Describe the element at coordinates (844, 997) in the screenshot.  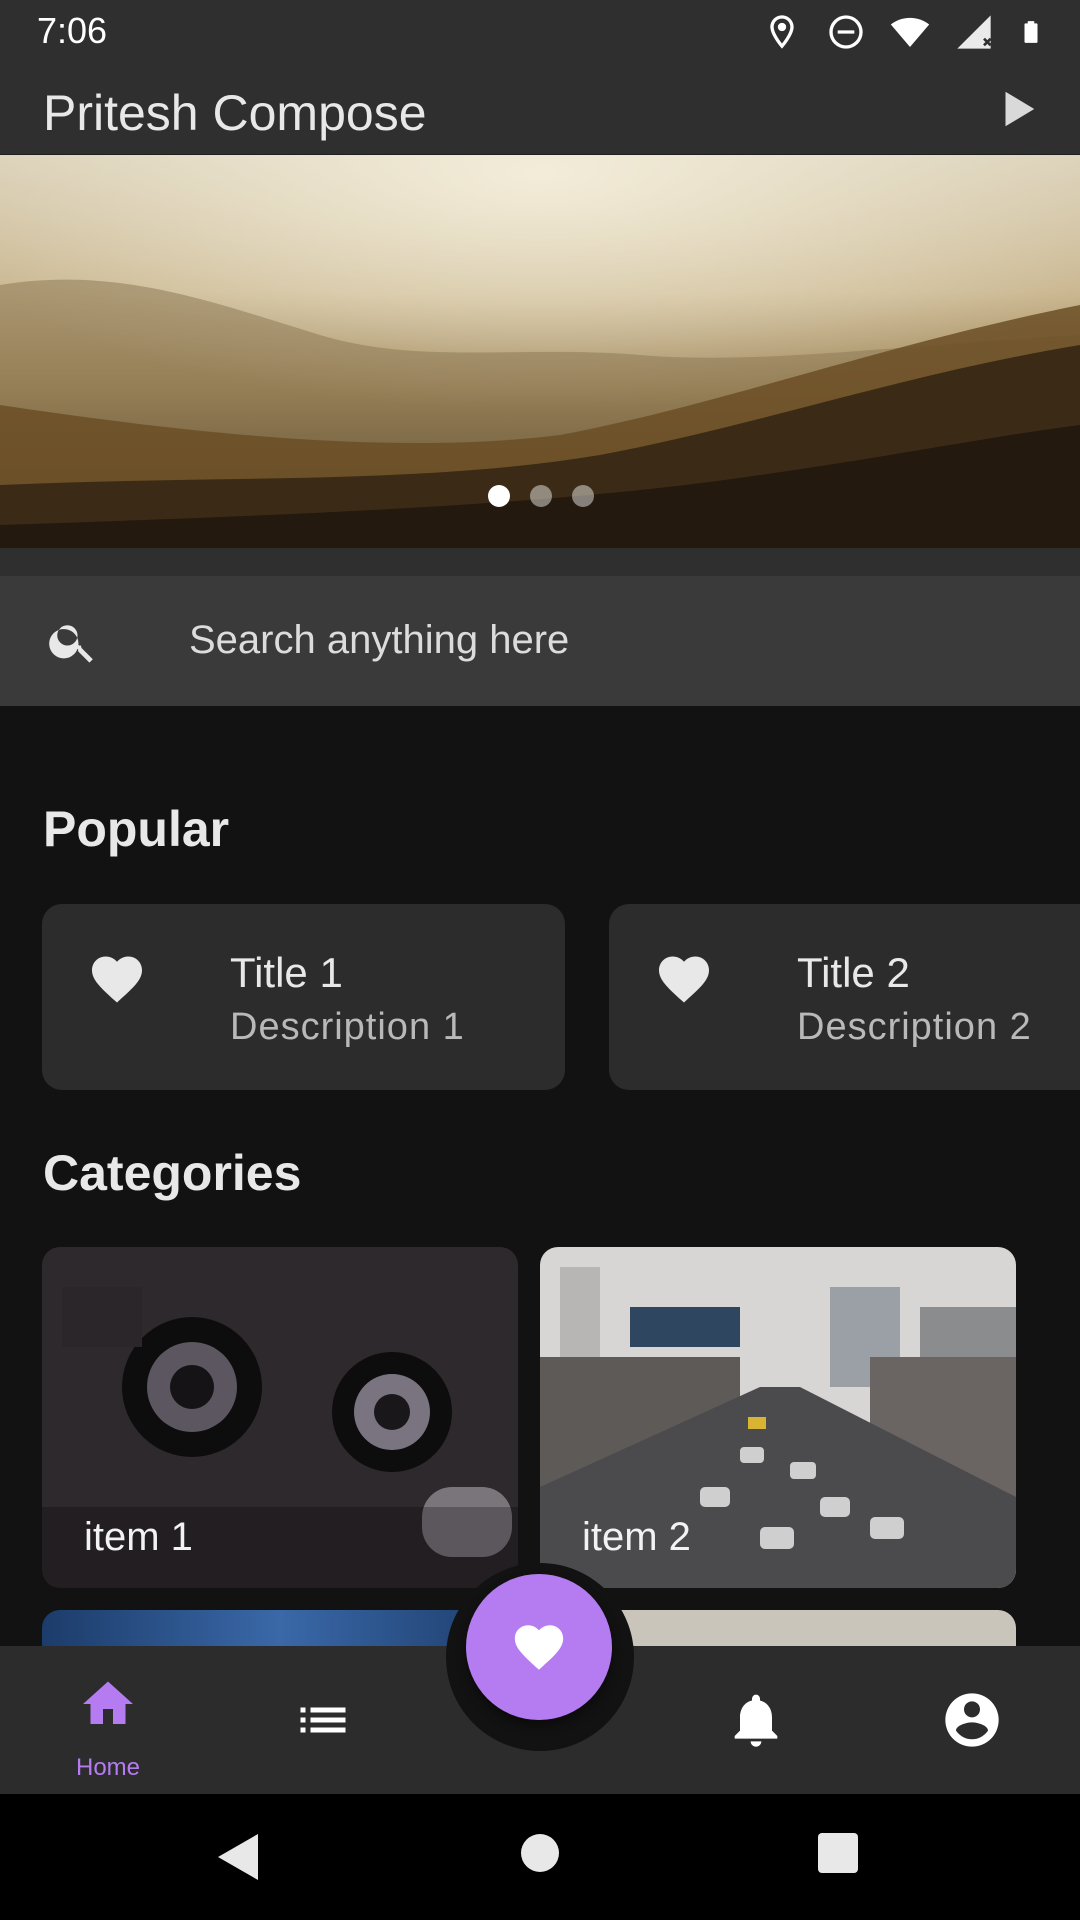
I see `popular-card: Title 2 Description 2` at that location.